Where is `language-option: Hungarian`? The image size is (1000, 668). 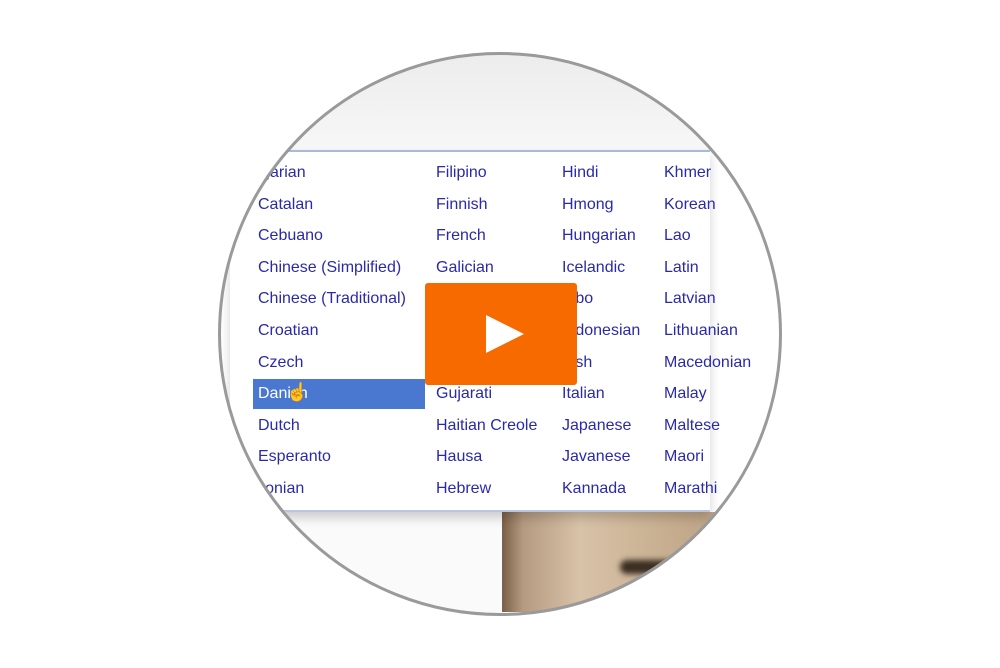 language-option: Hungarian is located at coordinates (599, 236).